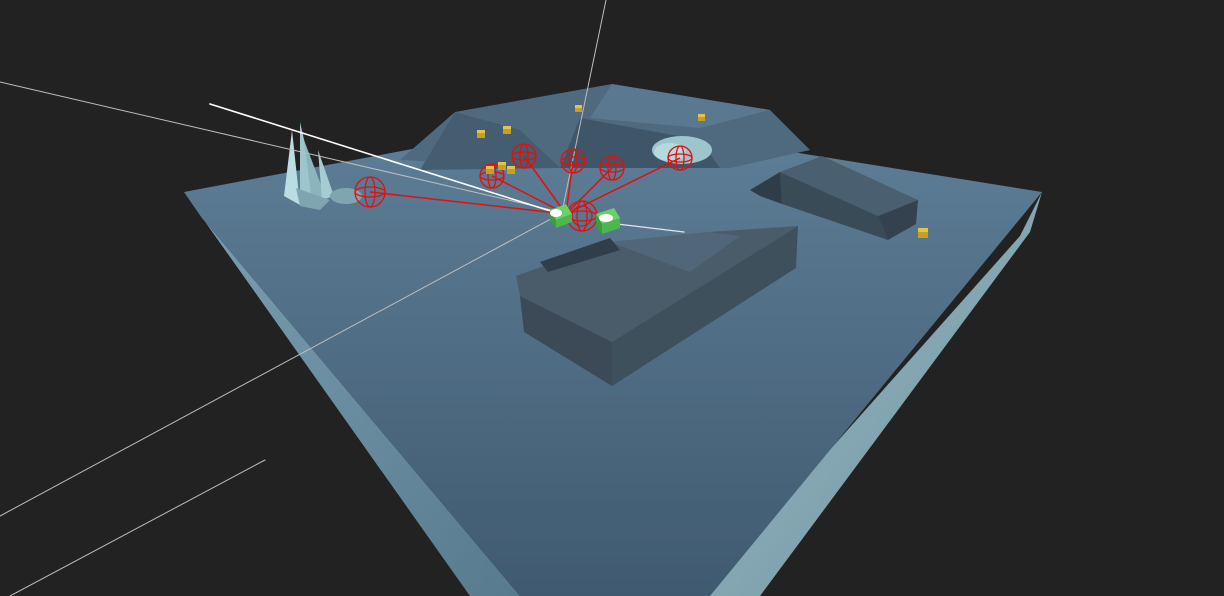 The image size is (1224, 596). Describe the element at coordinates (682, 150) in the screenshot. I see `rock-cluster` at that location.